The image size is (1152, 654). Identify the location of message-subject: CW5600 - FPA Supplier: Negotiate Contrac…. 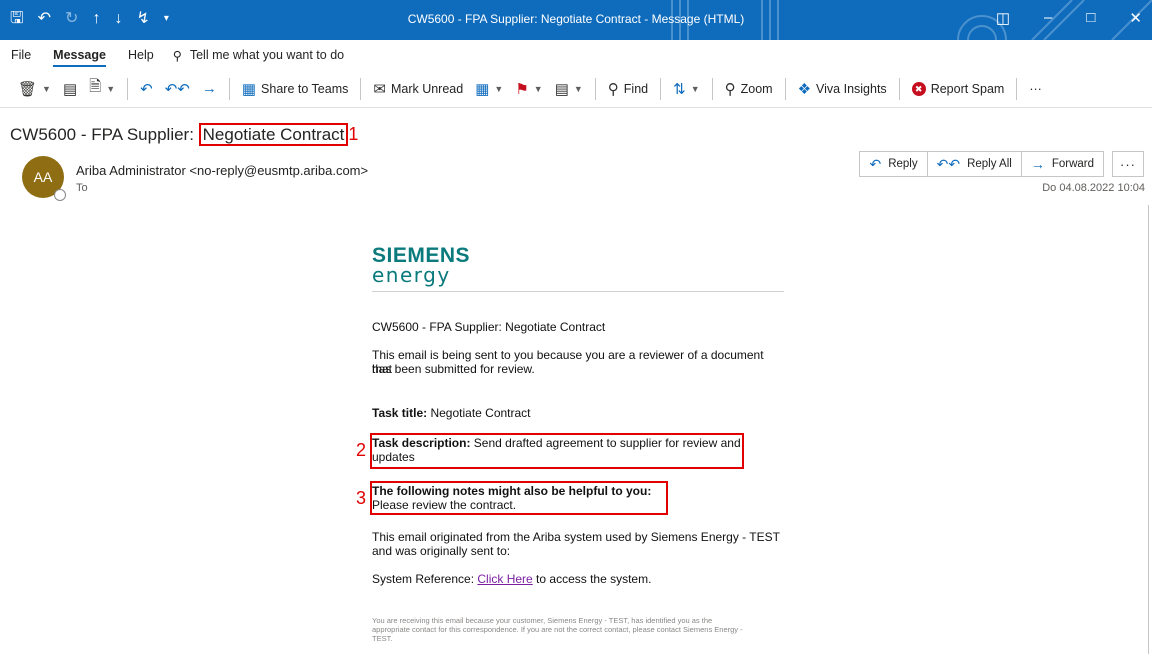
(184, 134).